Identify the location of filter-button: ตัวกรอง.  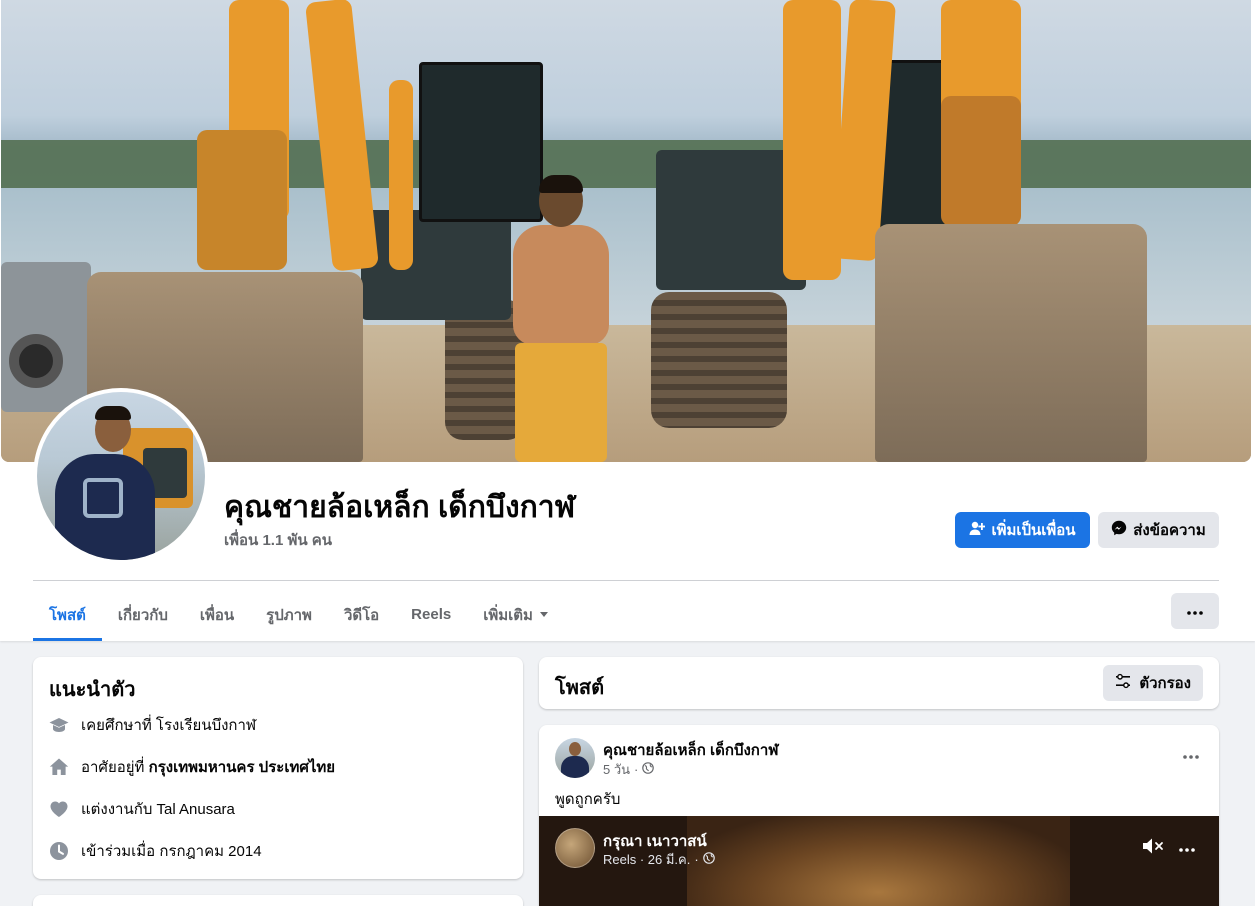
(1153, 683).